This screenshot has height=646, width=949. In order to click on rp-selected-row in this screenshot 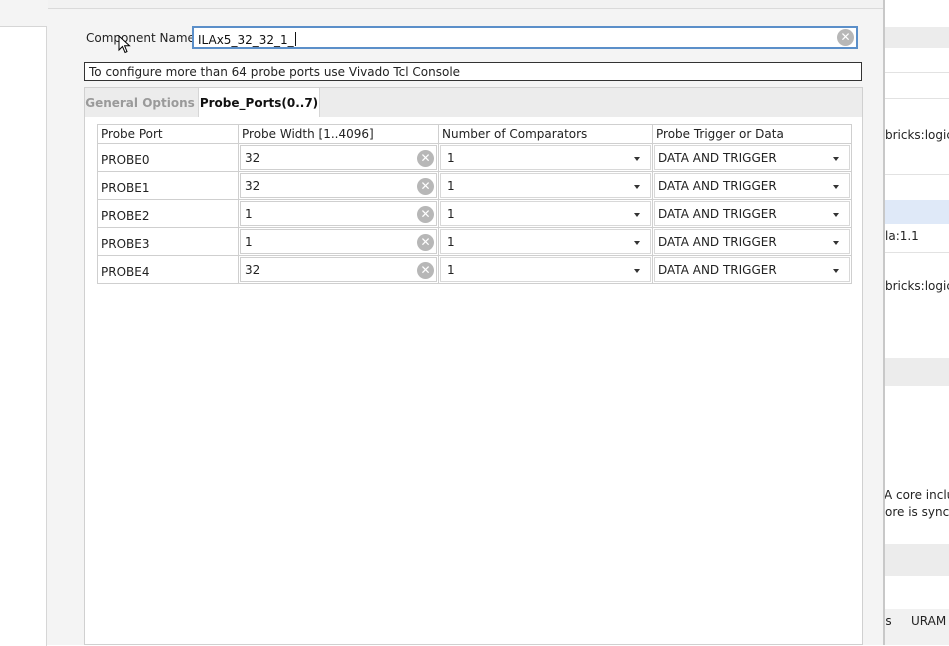, I will do `click(917, 212)`.